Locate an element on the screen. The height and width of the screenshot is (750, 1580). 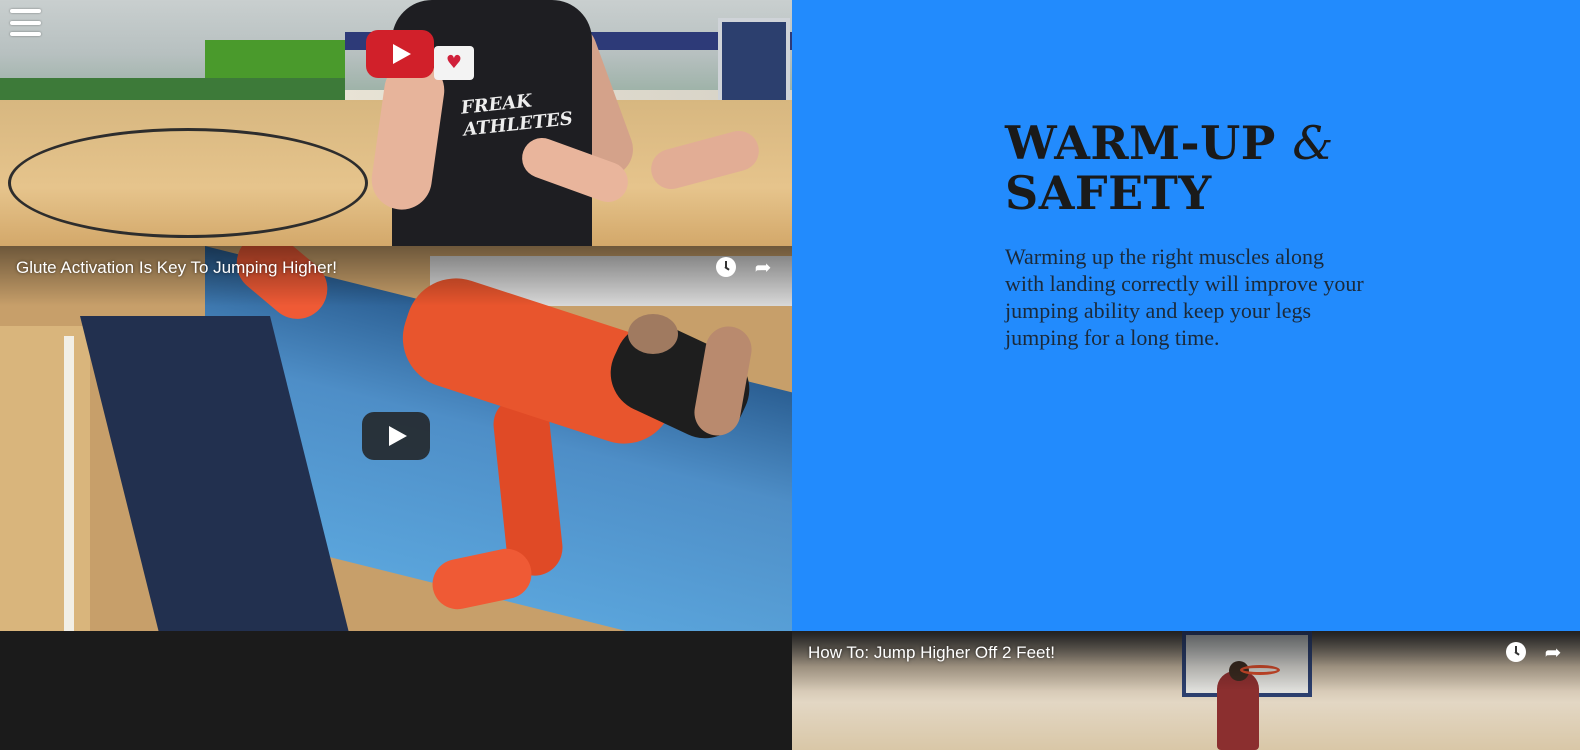
video-embed-3: How To: Jump Higher Off 2 Feet! ➦ is located at coordinates (1186, 690).